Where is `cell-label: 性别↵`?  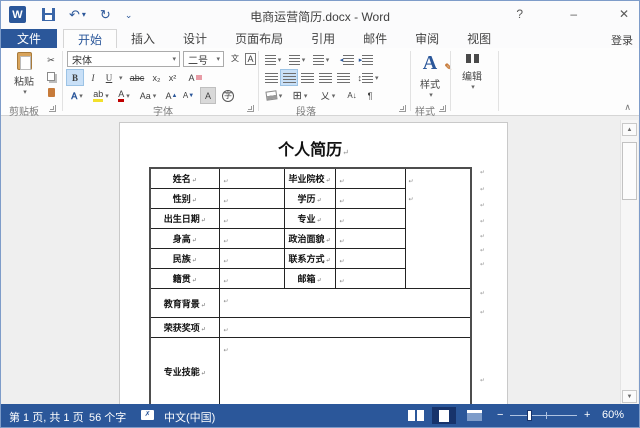 cell-label: 性别↵ is located at coordinates (184, 198).